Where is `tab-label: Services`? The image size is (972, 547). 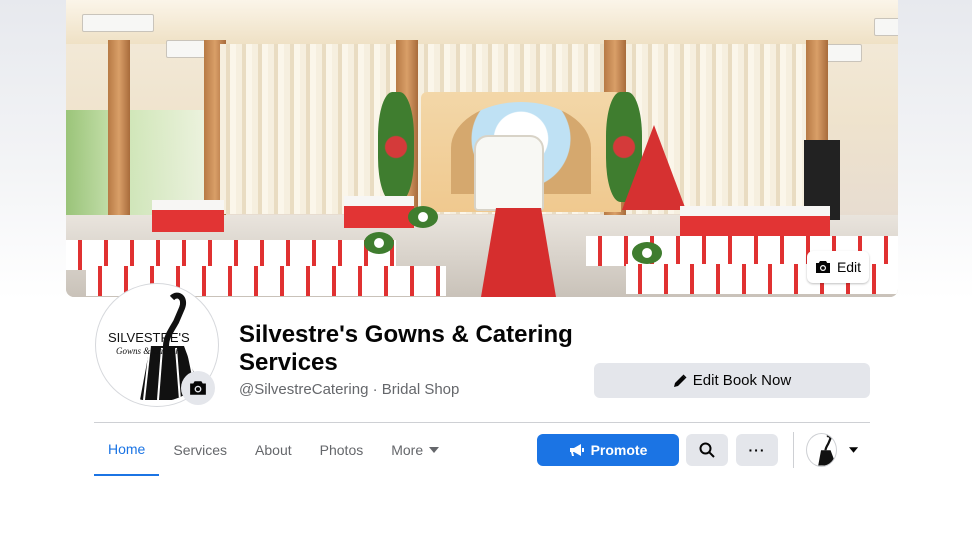 tab-label: Services is located at coordinates (200, 450).